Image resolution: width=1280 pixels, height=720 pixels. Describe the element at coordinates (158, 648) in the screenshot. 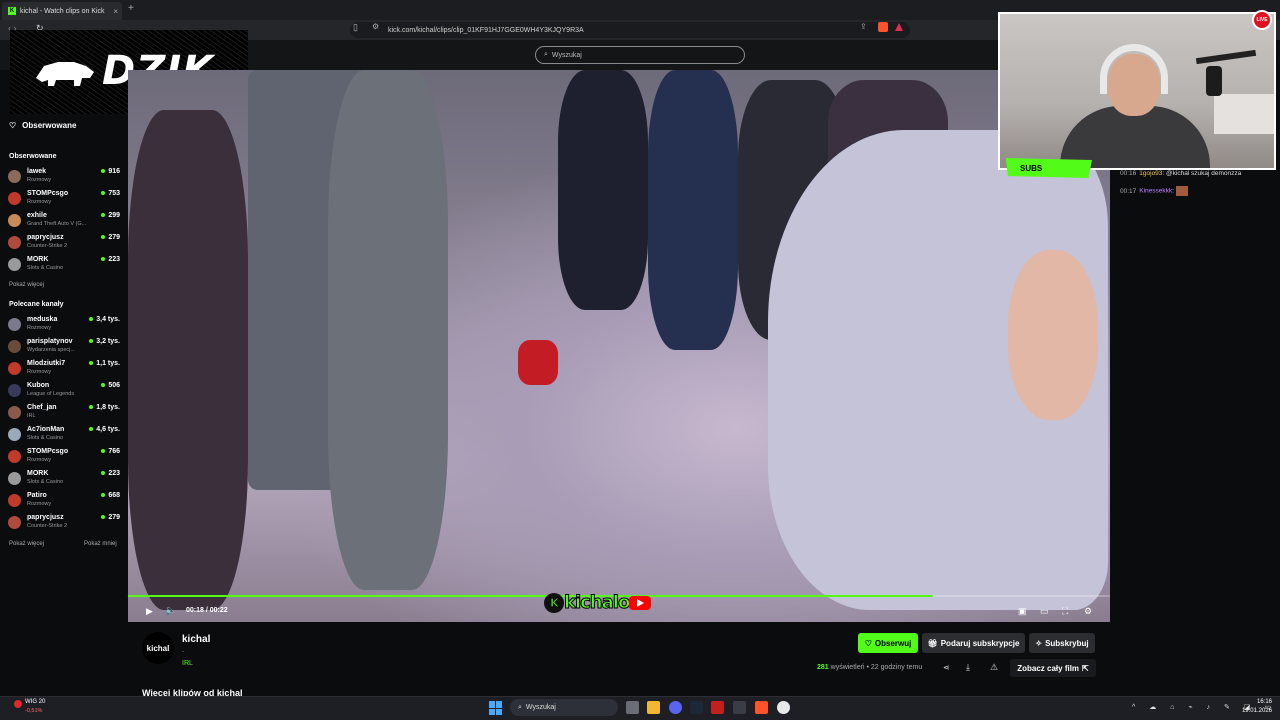

I see `channel-avatar: kichal` at that location.